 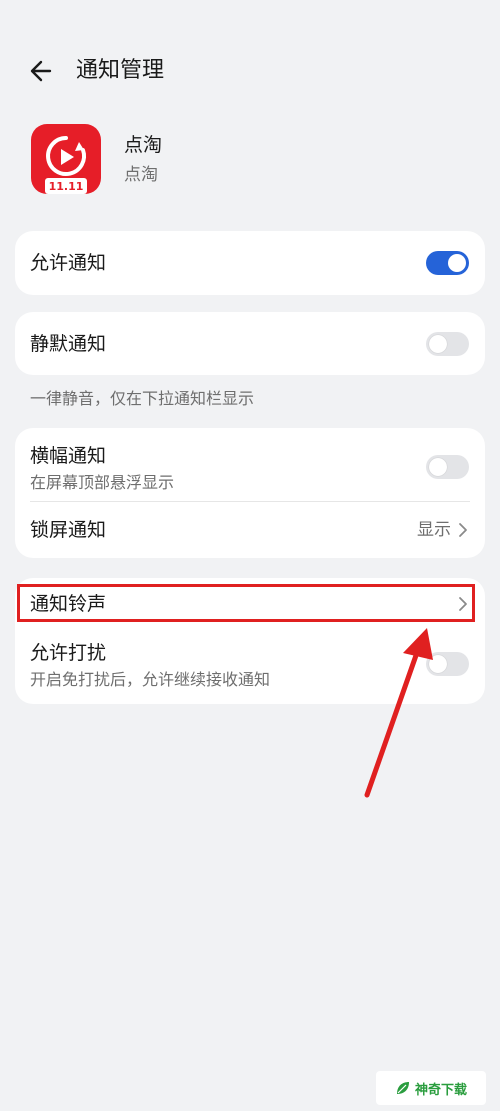 I want to click on app-name: 点淘, so click(x=143, y=145).